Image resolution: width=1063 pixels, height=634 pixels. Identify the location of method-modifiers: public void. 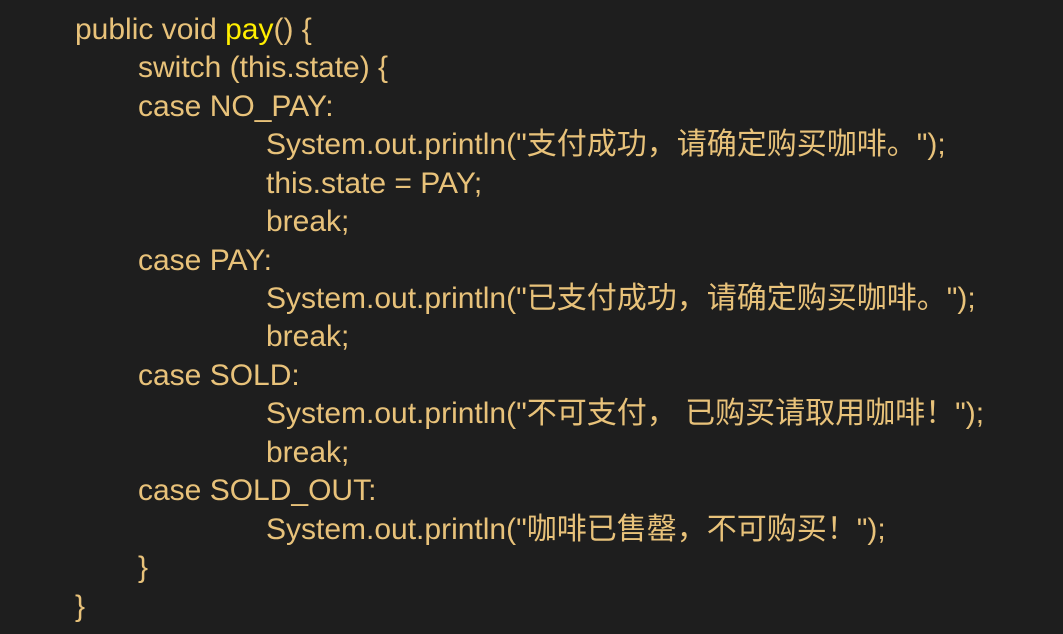
(150, 29).